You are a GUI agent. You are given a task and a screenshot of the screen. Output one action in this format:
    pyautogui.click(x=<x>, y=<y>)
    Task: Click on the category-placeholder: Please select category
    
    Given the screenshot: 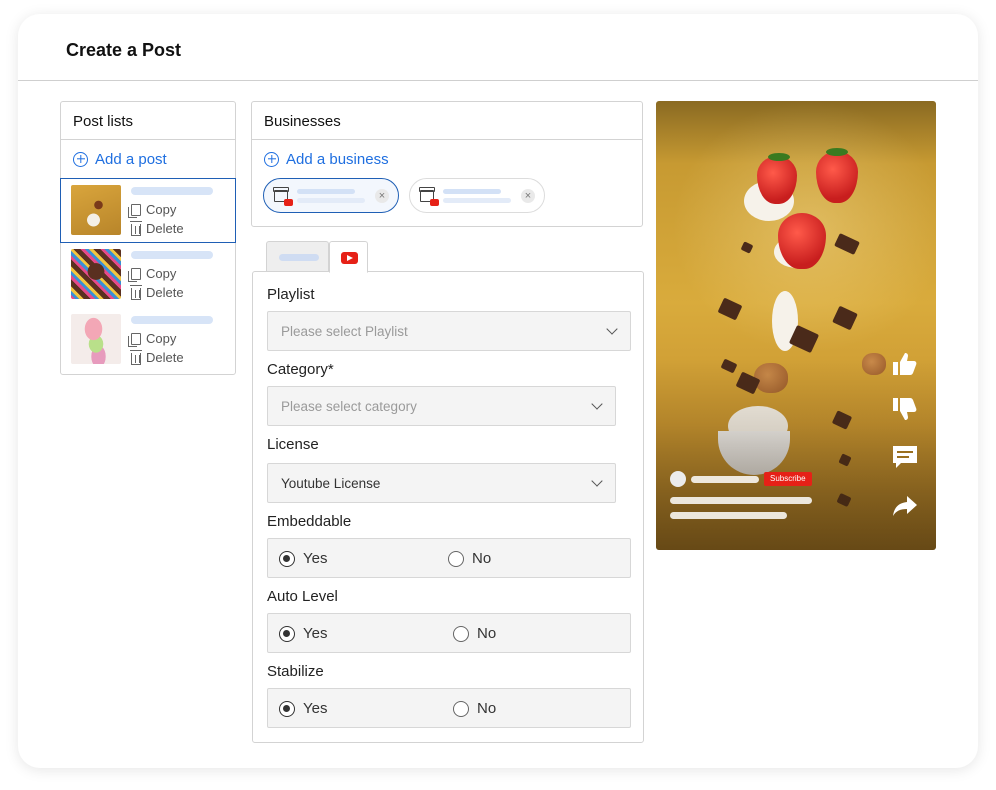 What is the action you would take?
    pyautogui.click(x=349, y=406)
    